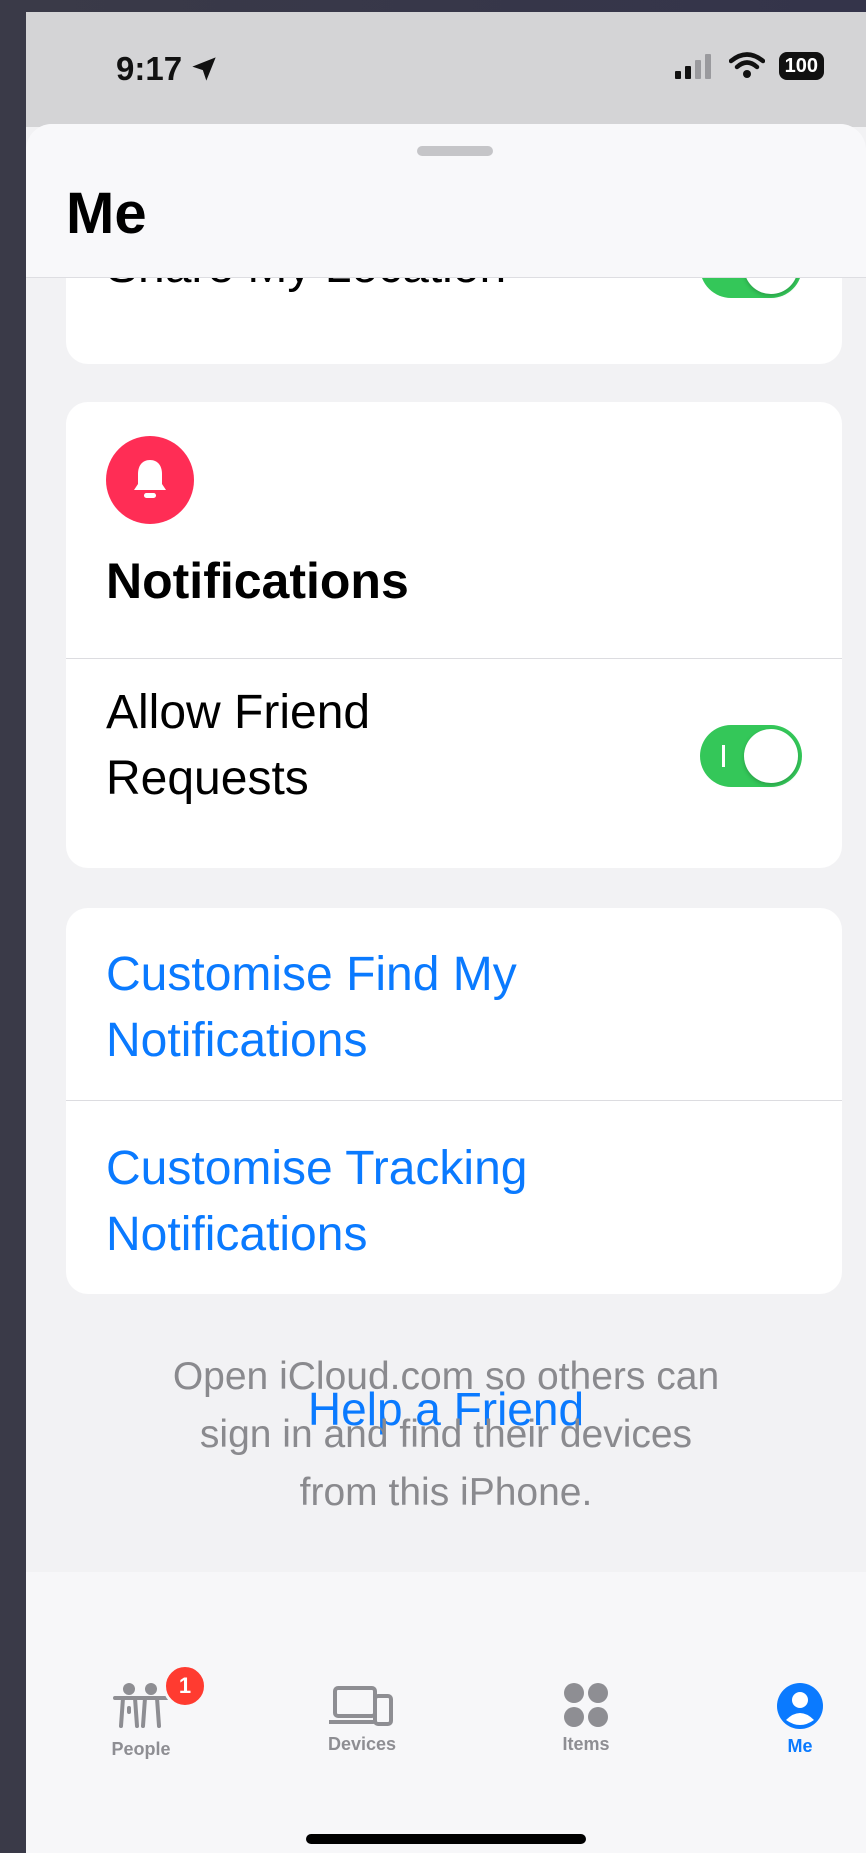  What do you see at coordinates (237, 1040) in the screenshot?
I see `customise-find-my-line2: Notifications` at bounding box center [237, 1040].